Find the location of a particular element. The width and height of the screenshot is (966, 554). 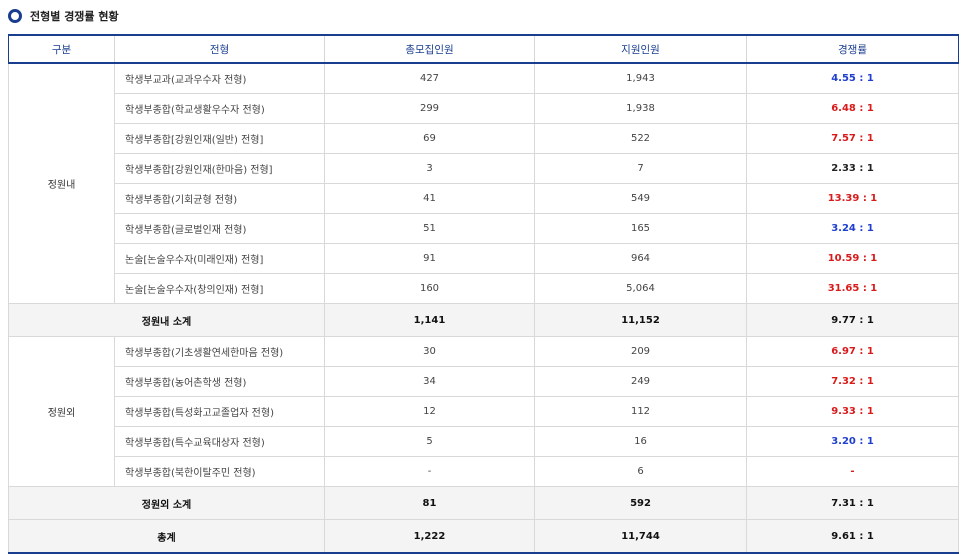

rate-cell: 9.33 : 1 is located at coordinates (852, 411).